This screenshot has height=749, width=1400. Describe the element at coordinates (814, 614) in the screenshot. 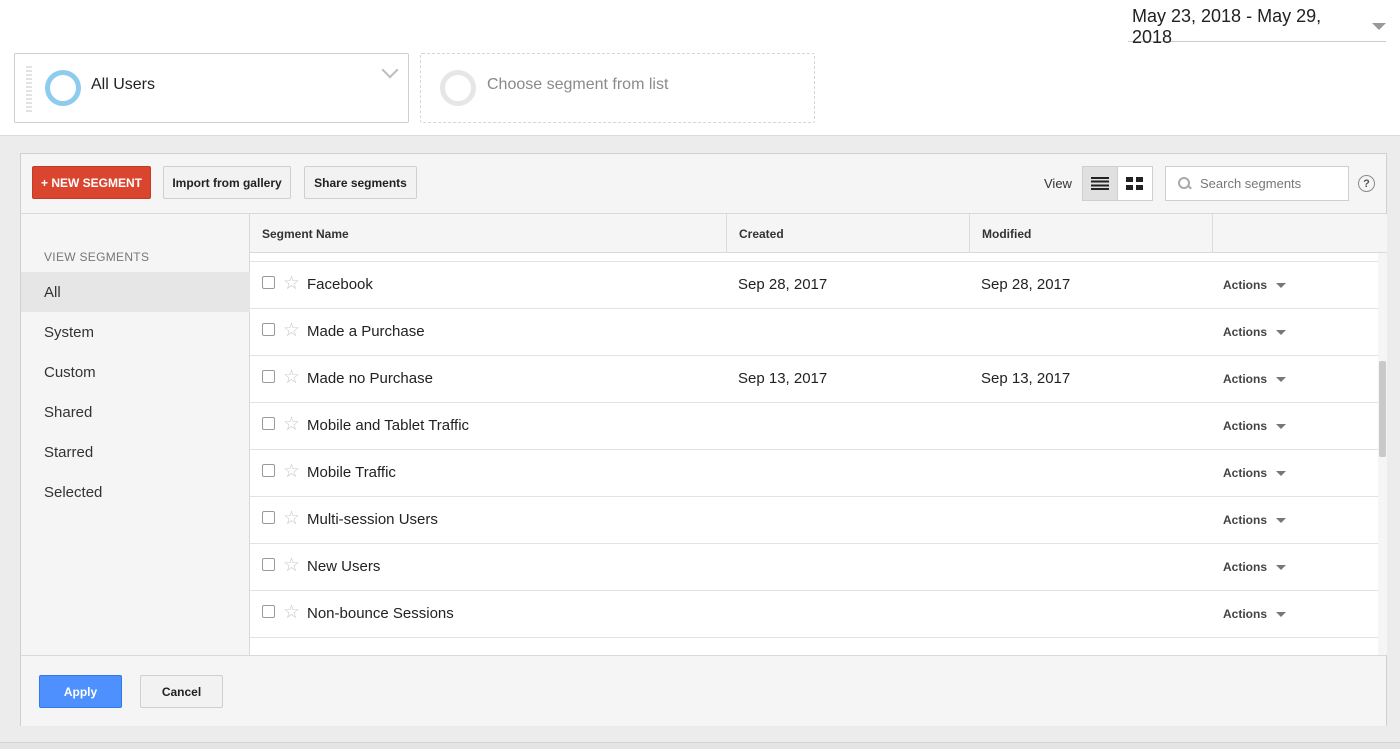

I see `table-row: ☆ Non-bounce Sessions Actions` at that location.